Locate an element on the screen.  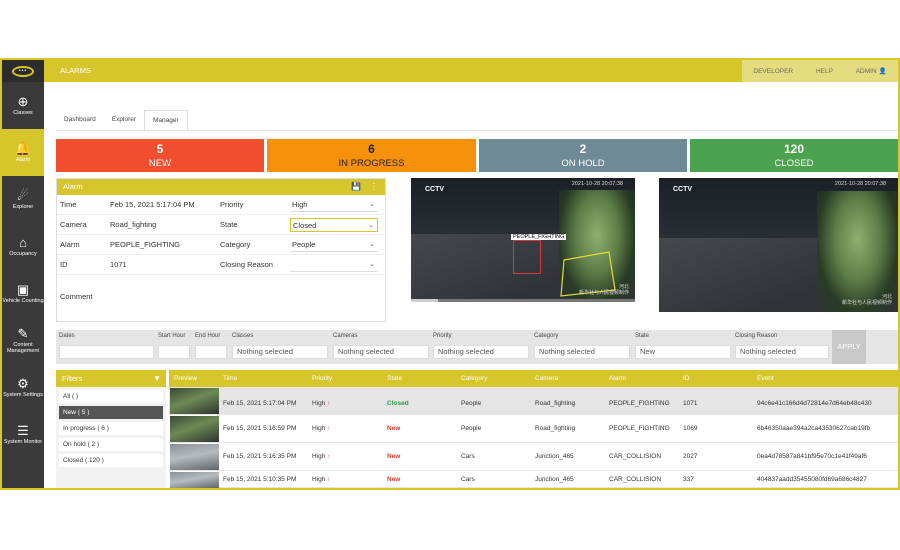
cell-event: 404837aadd35455080fd69a686c4827 is located at coordinates (812, 479).